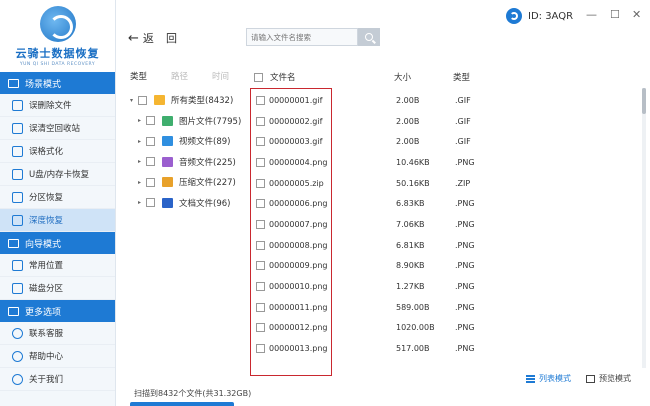 Image resolution: width=650 pixels, height=406 pixels. I want to click on table-row: 00000008.png 6.81KB .PNG, so click(439, 245).